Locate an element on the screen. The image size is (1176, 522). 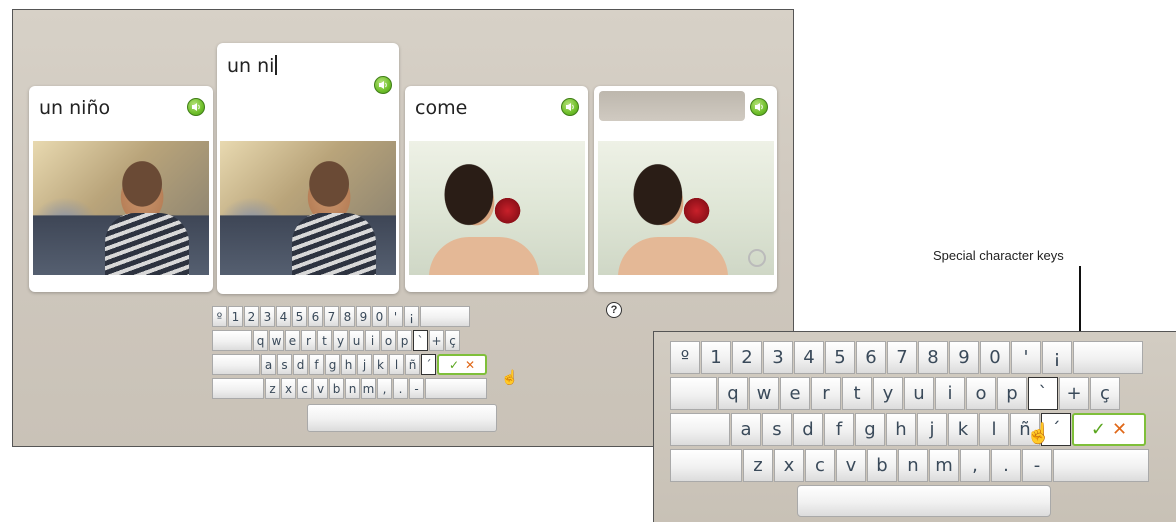
help-icon: ? is located at coordinates (614, 310).